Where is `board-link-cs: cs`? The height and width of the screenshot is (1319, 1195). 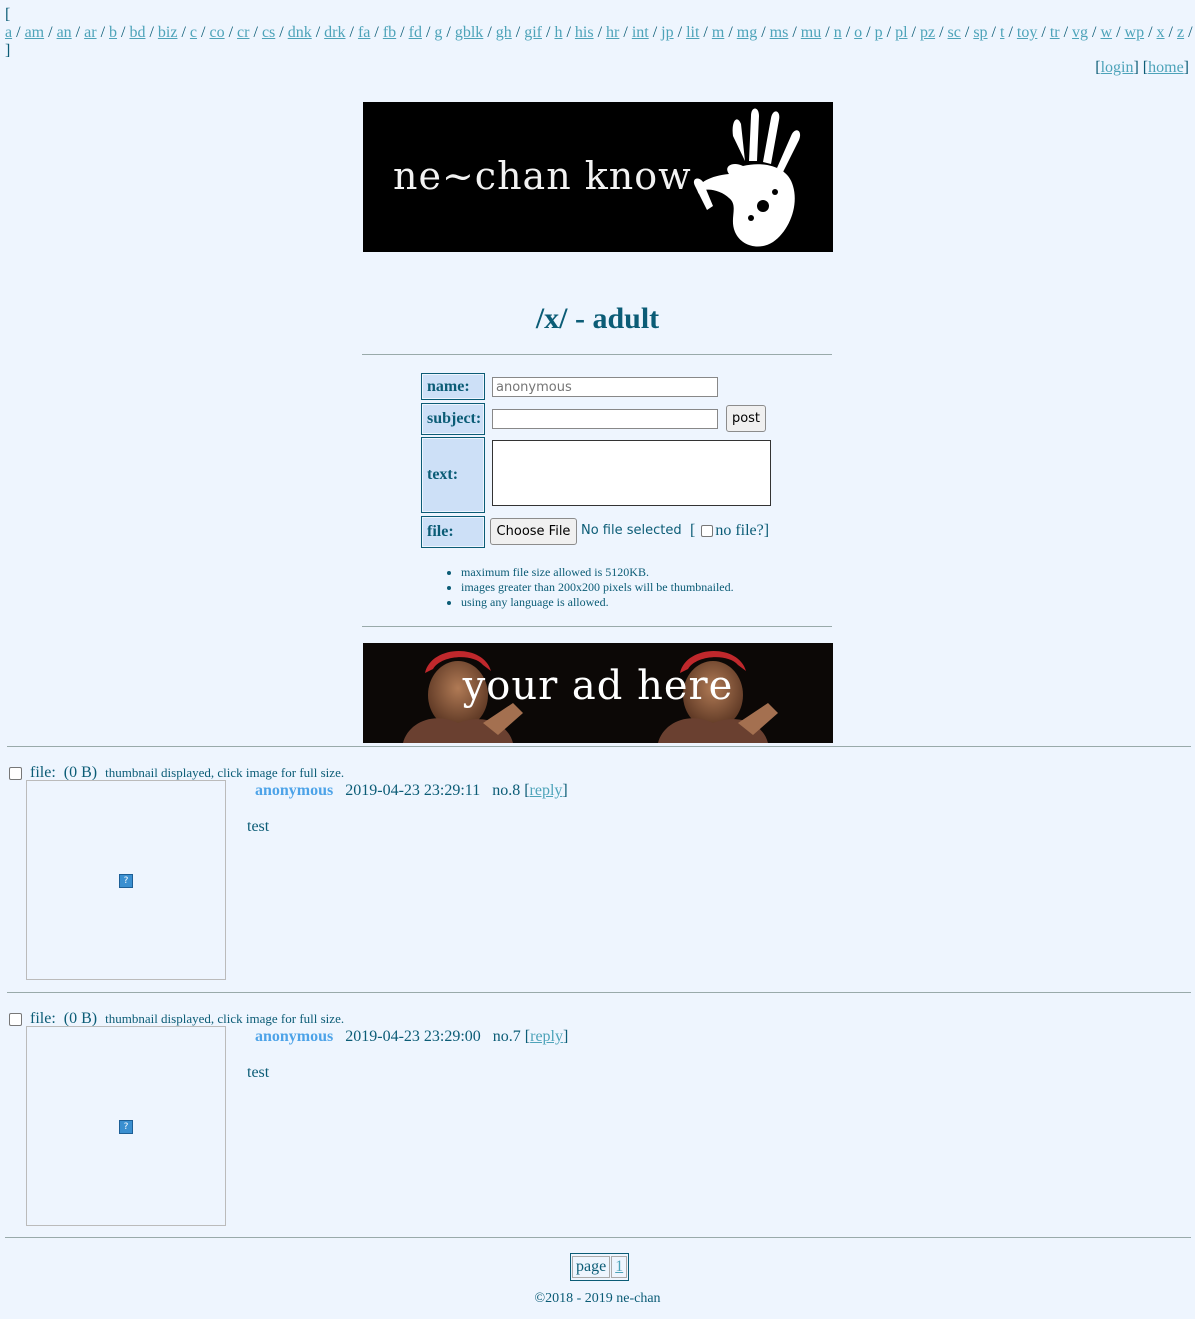 board-link-cs: cs is located at coordinates (268, 32).